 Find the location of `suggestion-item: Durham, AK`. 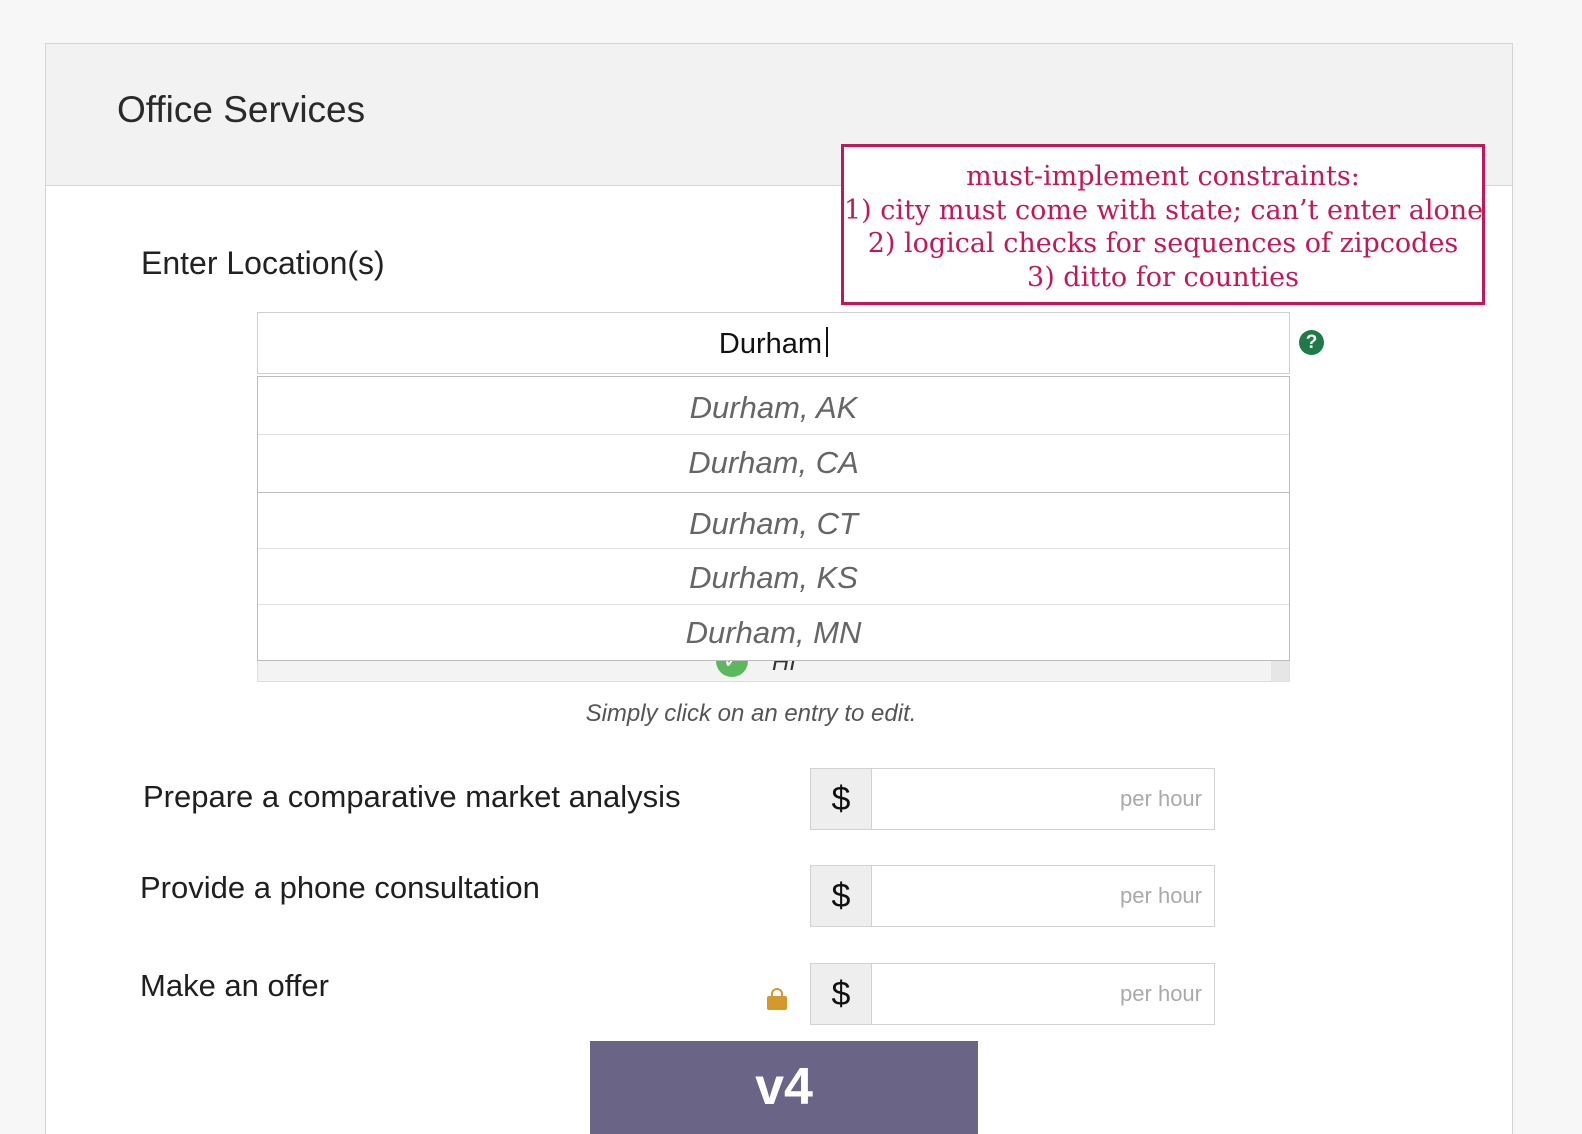

suggestion-item: Durham, AK is located at coordinates (773, 406).